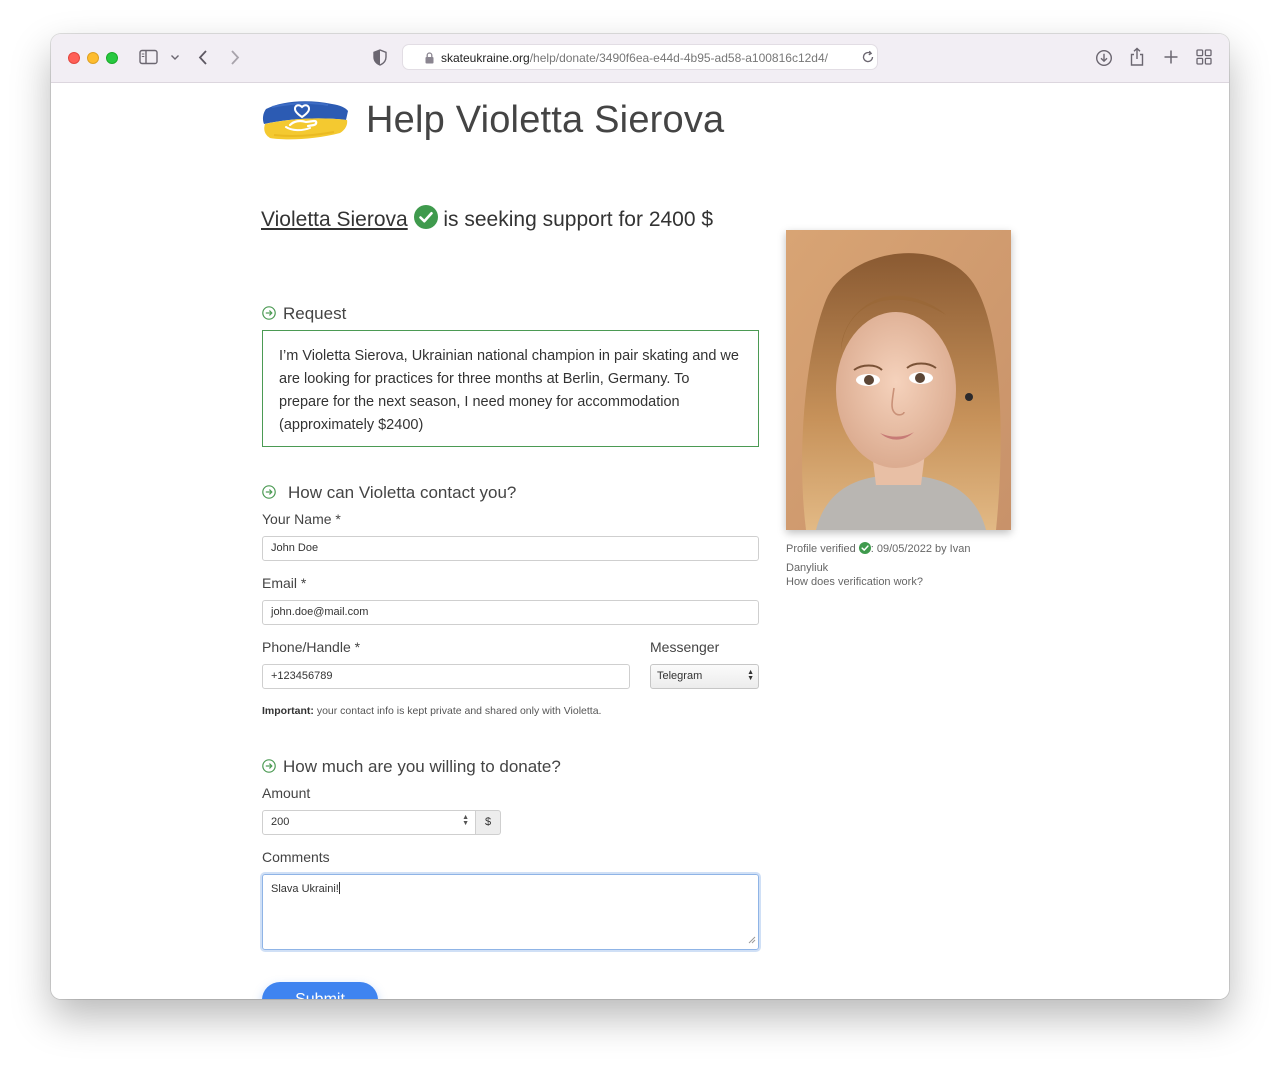 The height and width of the screenshot is (1067, 1280). What do you see at coordinates (575, 219) in the screenshot?
I see `headline-text: is seeking support for 2400 $` at bounding box center [575, 219].